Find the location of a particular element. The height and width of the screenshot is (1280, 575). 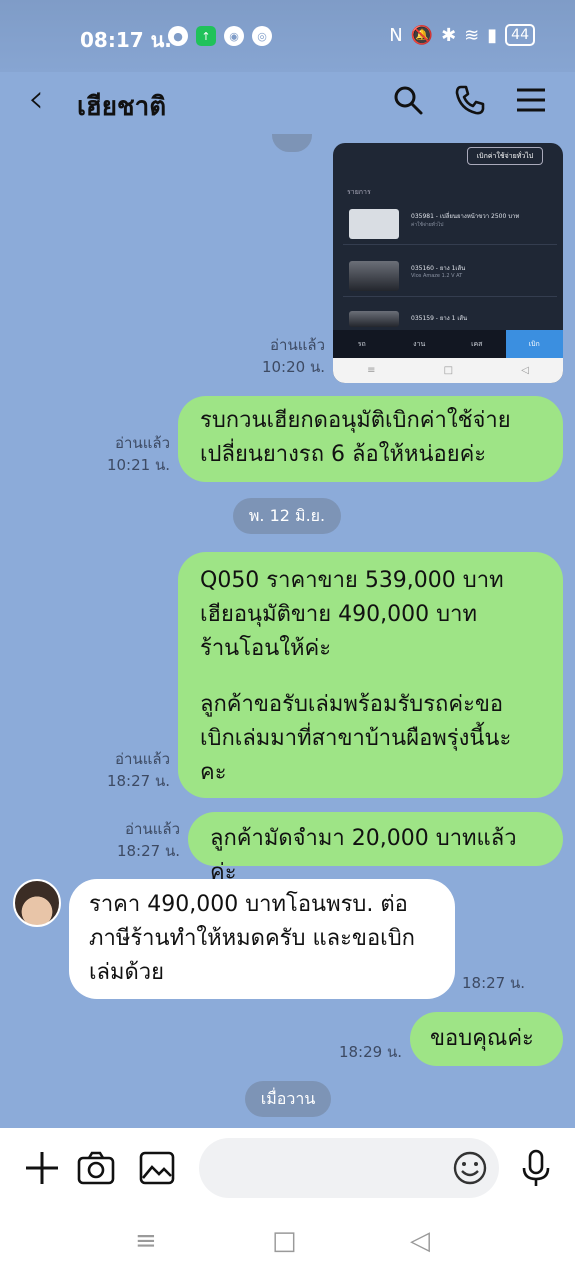

bluetooth-icon: ✱ is located at coordinates (449, 35).